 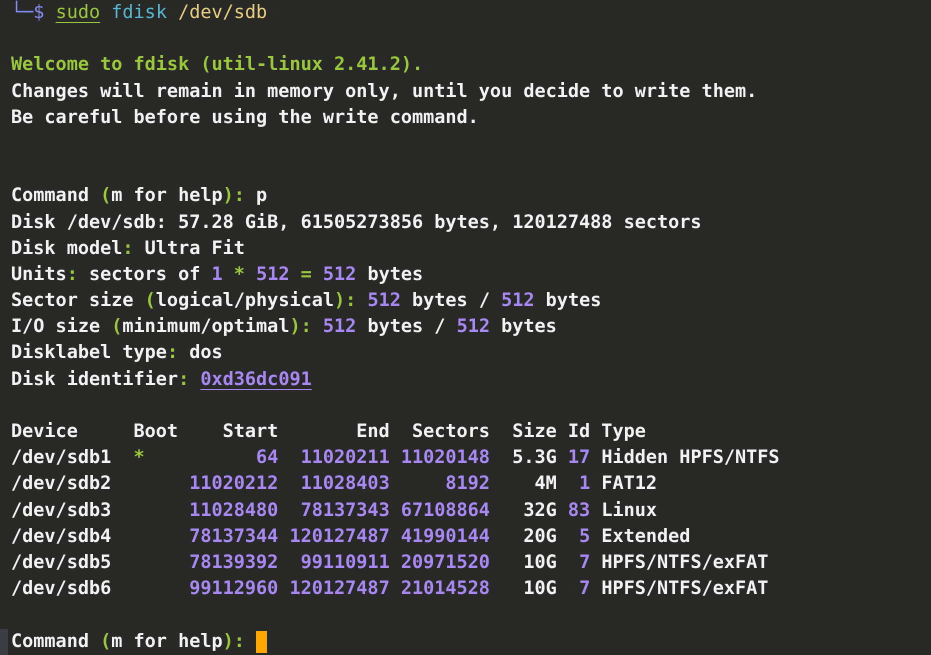 What do you see at coordinates (245, 118) in the screenshot?
I see `terminal-line: Be careful before using the write command.` at bounding box center [245, 118].